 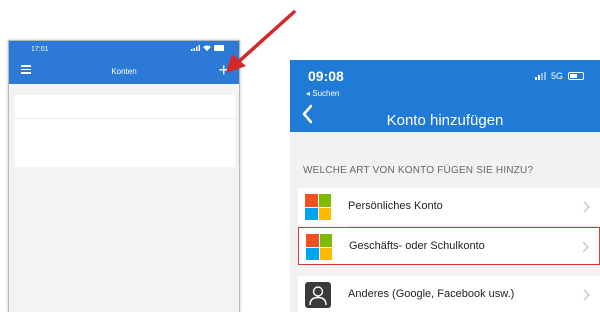 I want to click on divider, so click(x=125, y=118).